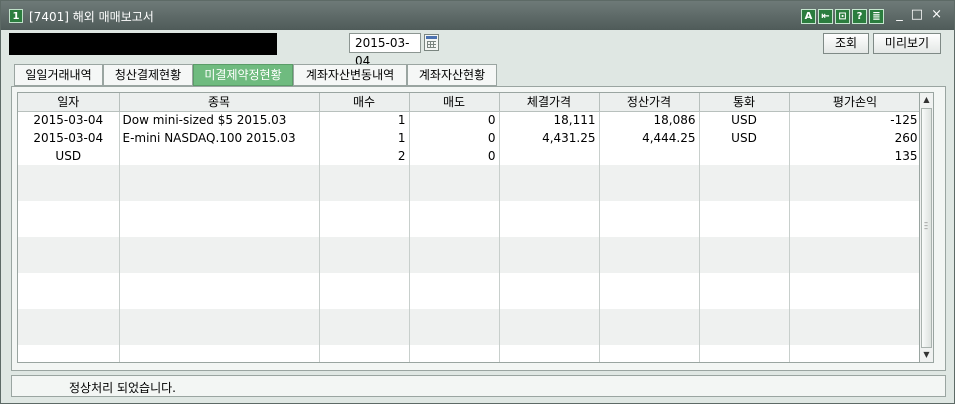 This screenshot has width=955, height=404. I want to click on window-controls: _ □ ×, so click(919, 14).